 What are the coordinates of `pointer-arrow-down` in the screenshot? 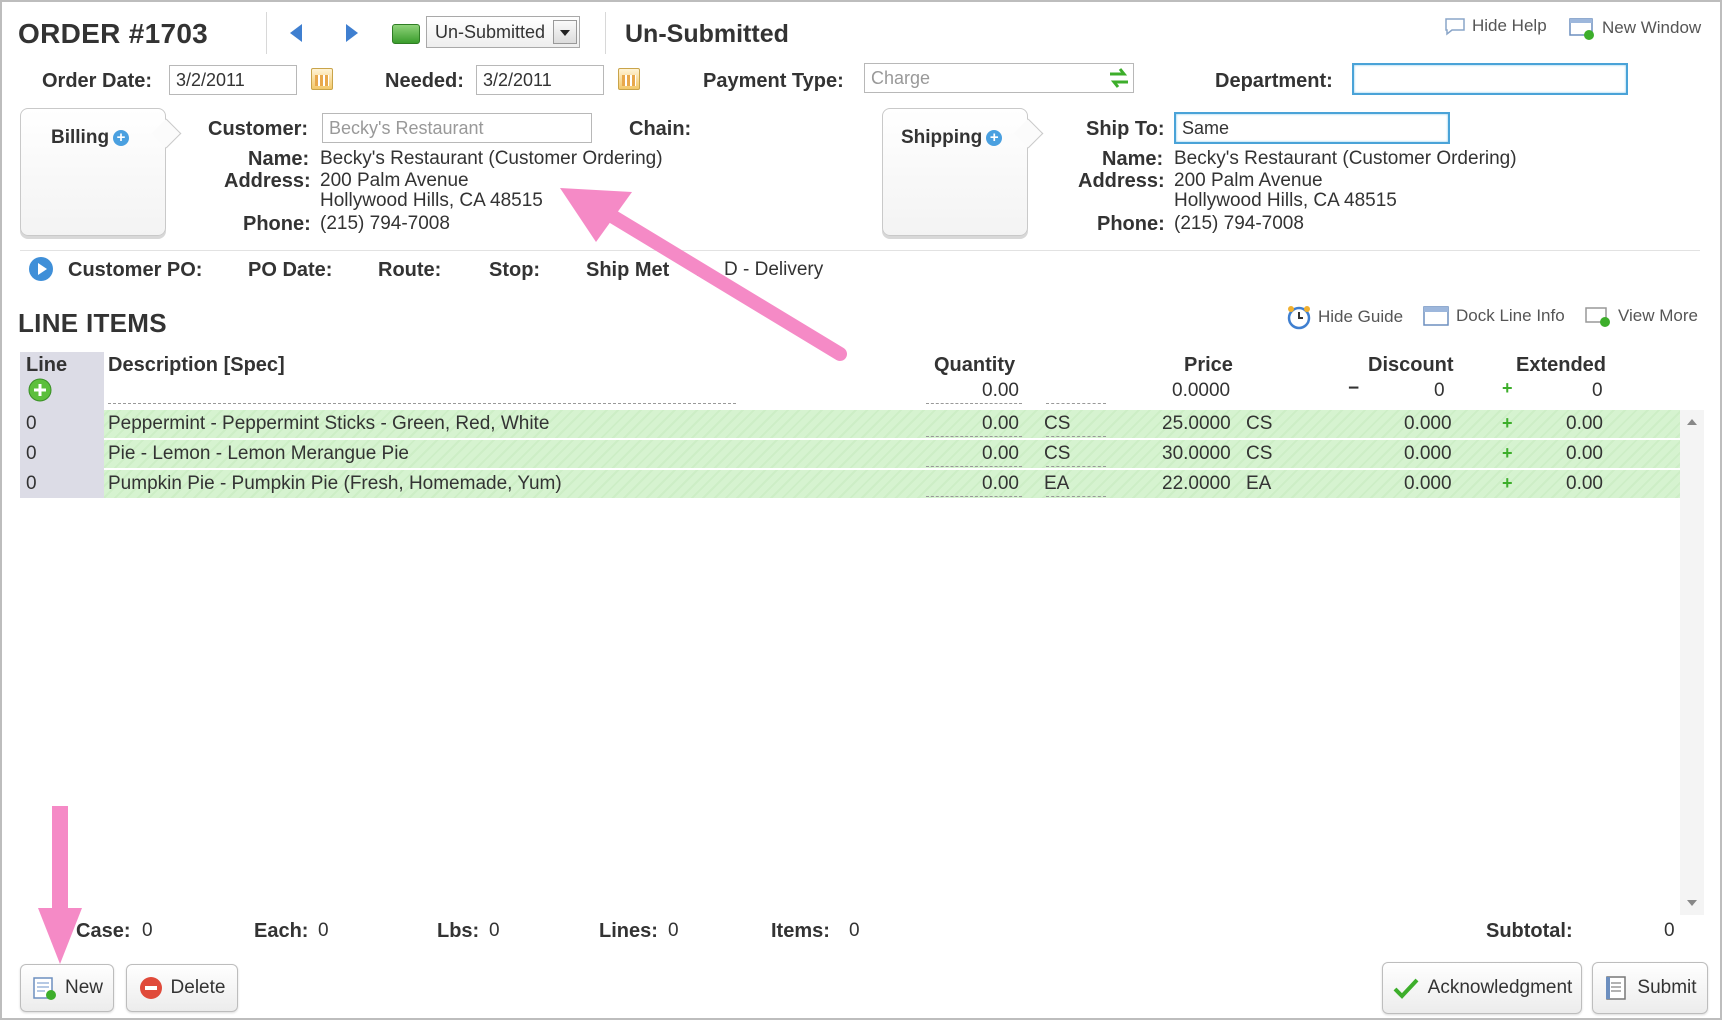 It's located at (60, 885).